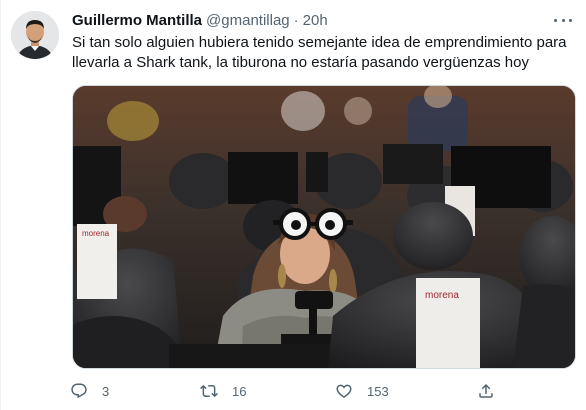 The image size is (586, 410). What do you see at coordinates (378, 391) in the screenshot?
I see `like-count: 153` at bounding box center [378, 391].